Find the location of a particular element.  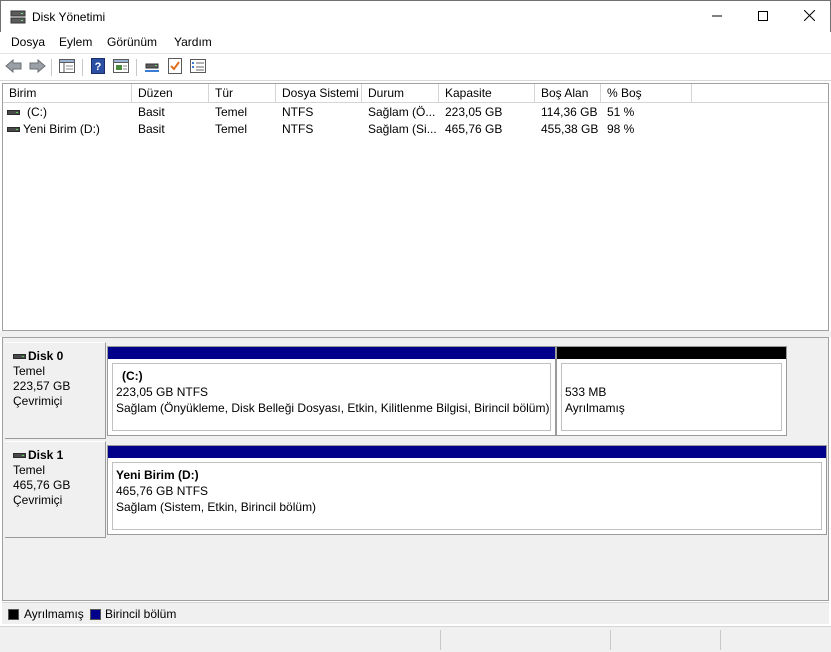

close-icon is located at coordinates (809, 17).